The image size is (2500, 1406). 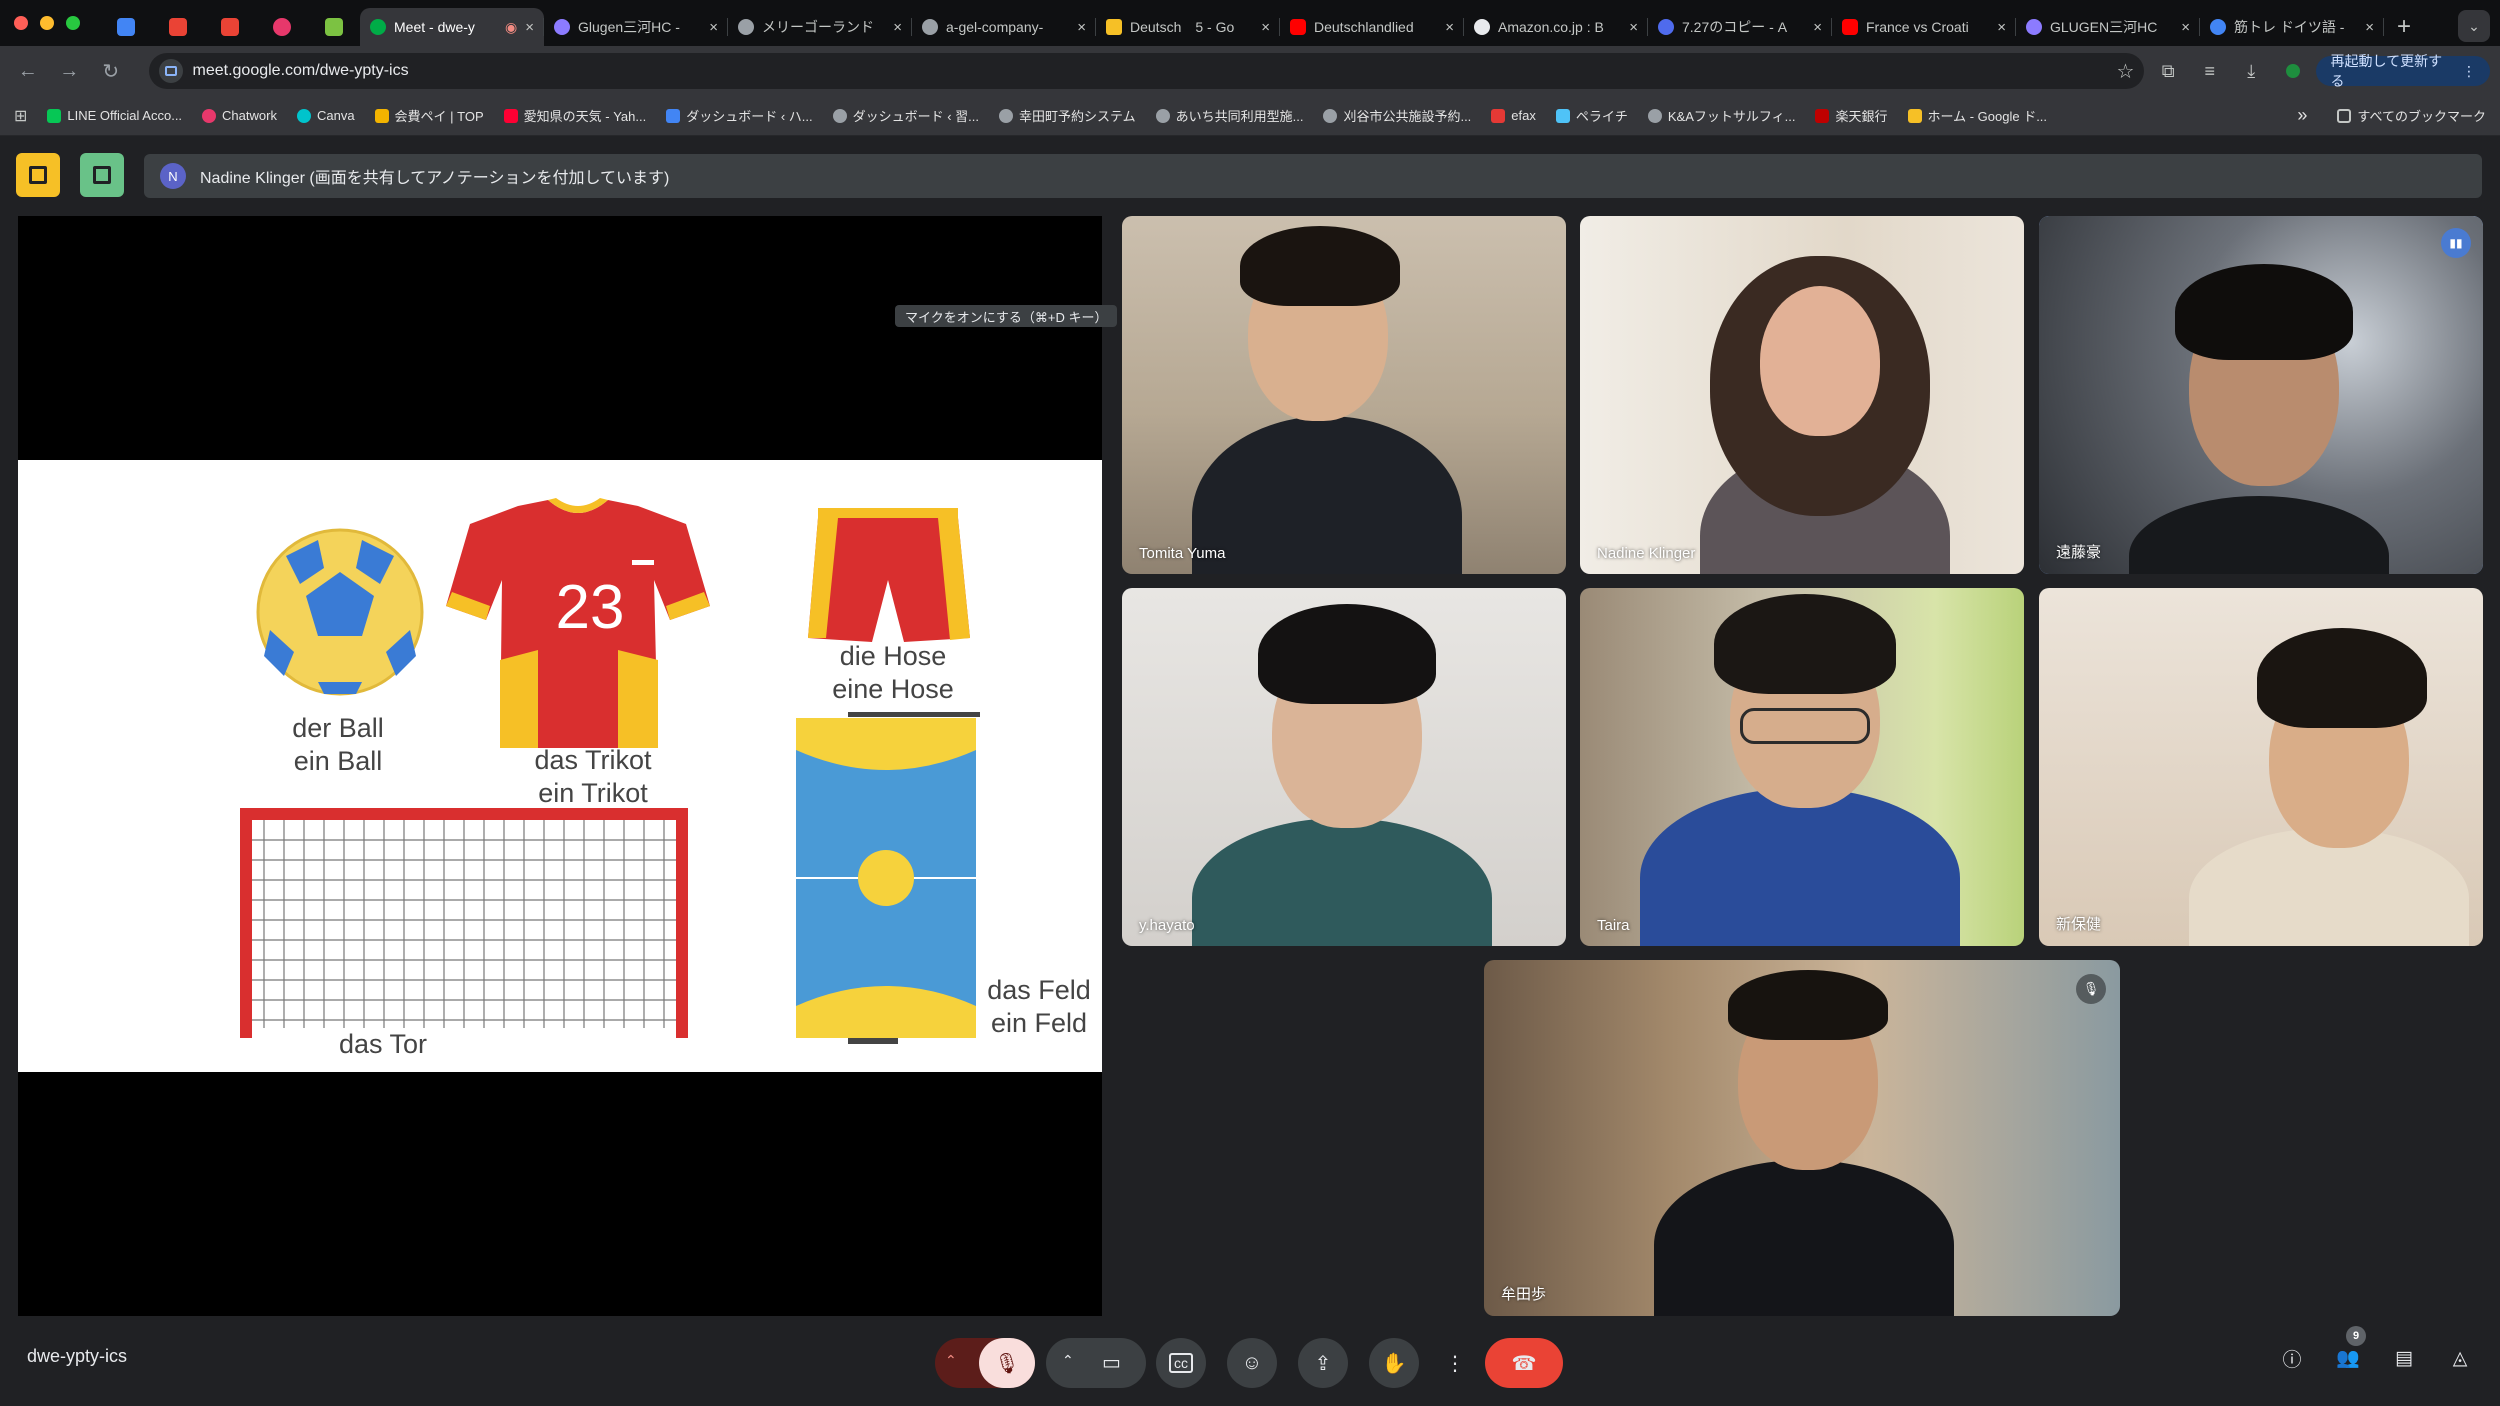 I want to click on participant-tile-active-speaker: ▮▮ 遠藤豪, so click(x=2261, y=395).